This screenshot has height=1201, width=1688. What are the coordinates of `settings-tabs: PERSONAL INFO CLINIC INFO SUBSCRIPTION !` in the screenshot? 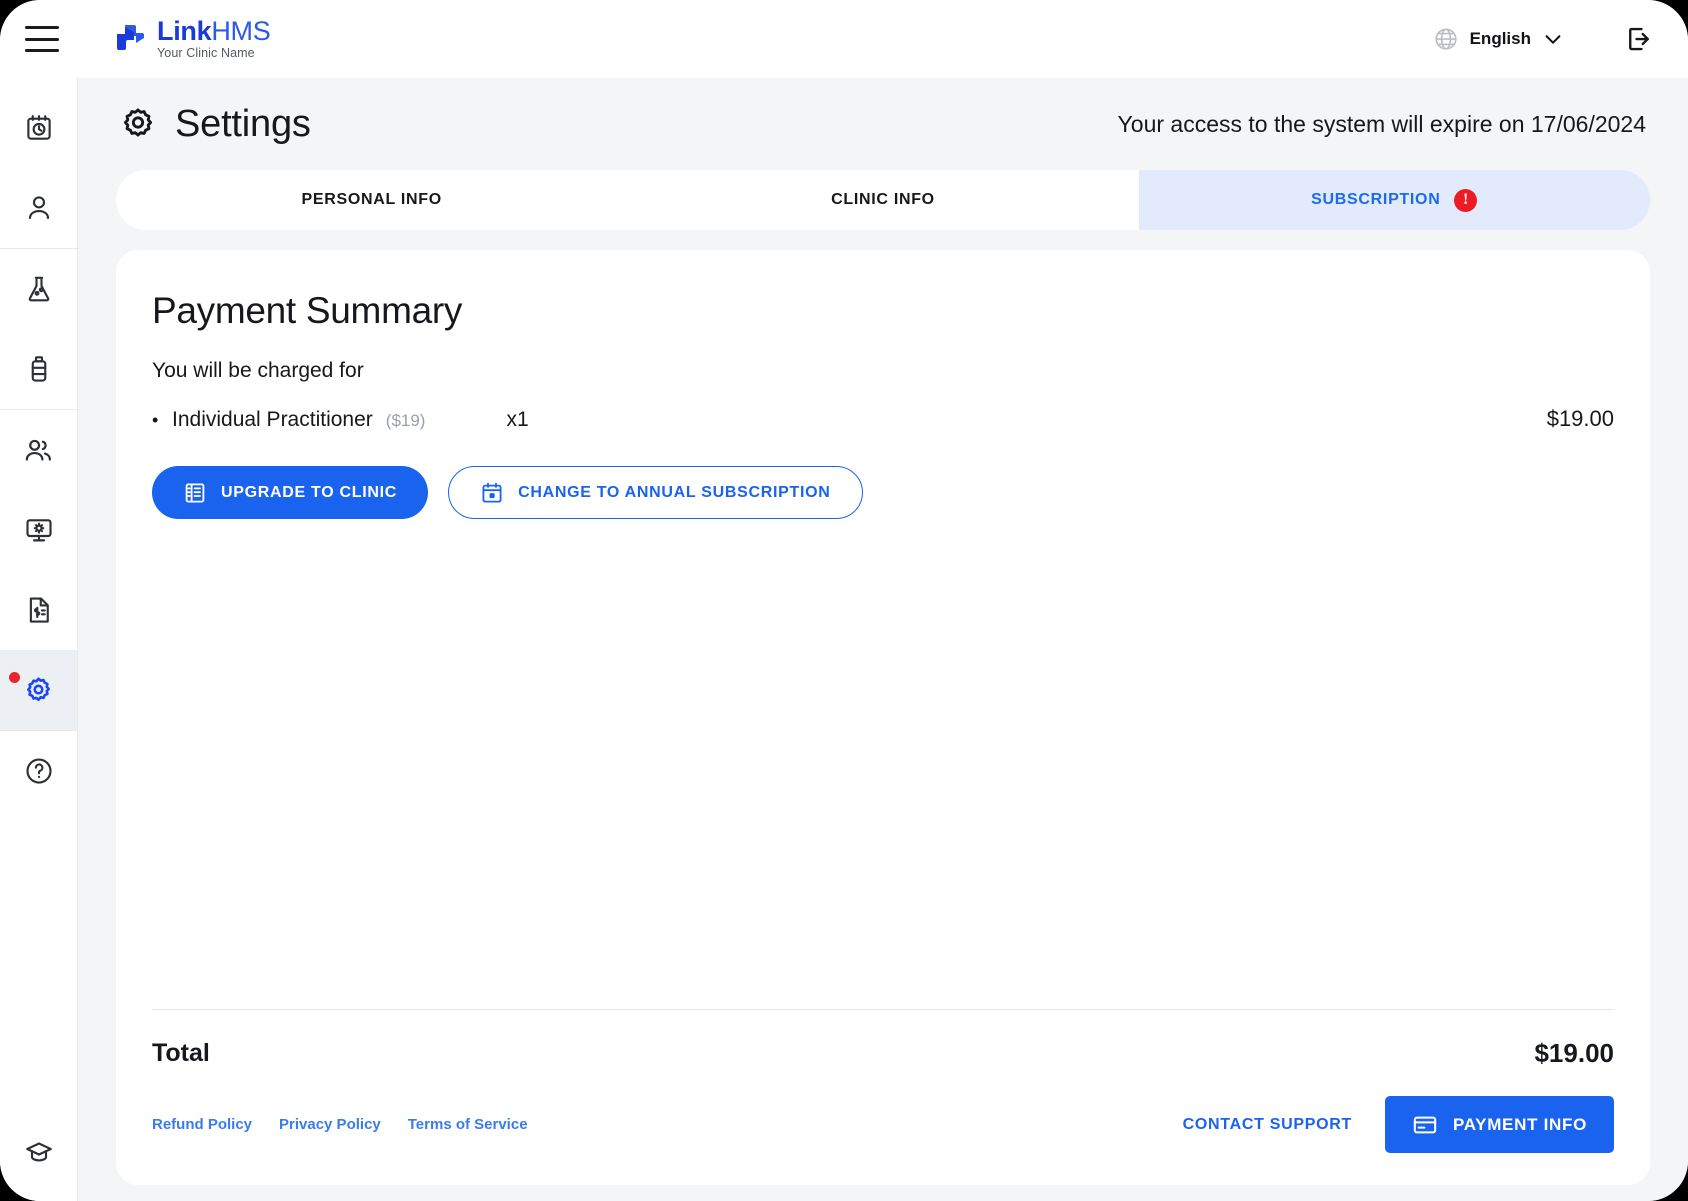 It's located at (883, 200).